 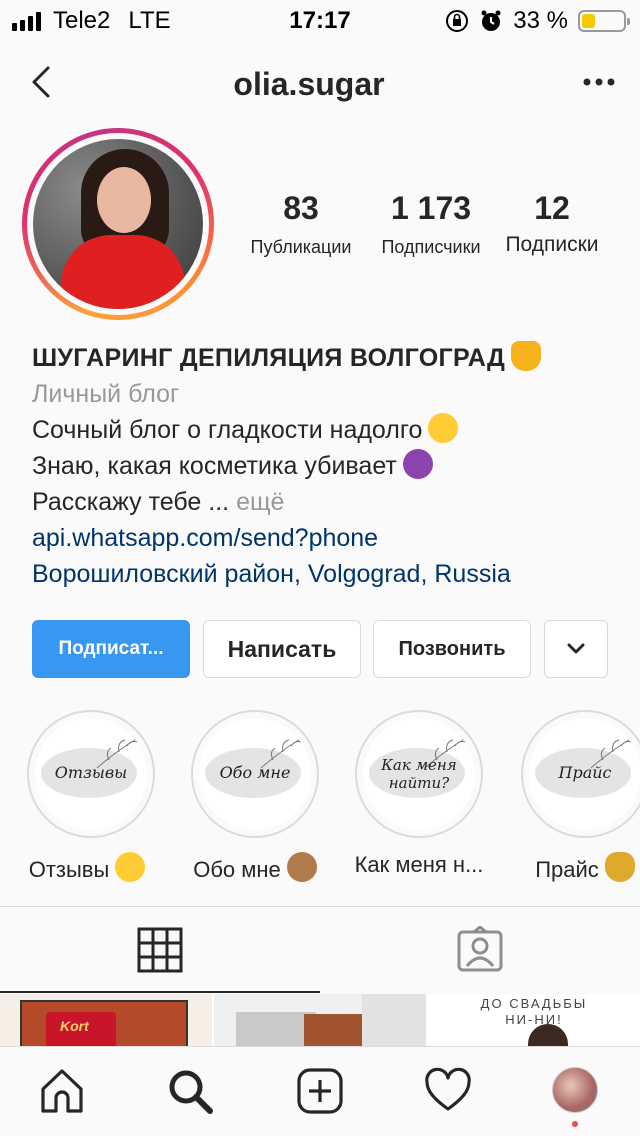 I want to click on see-no-evil-monkey-emoji-icon, so click(x=301, y=867).